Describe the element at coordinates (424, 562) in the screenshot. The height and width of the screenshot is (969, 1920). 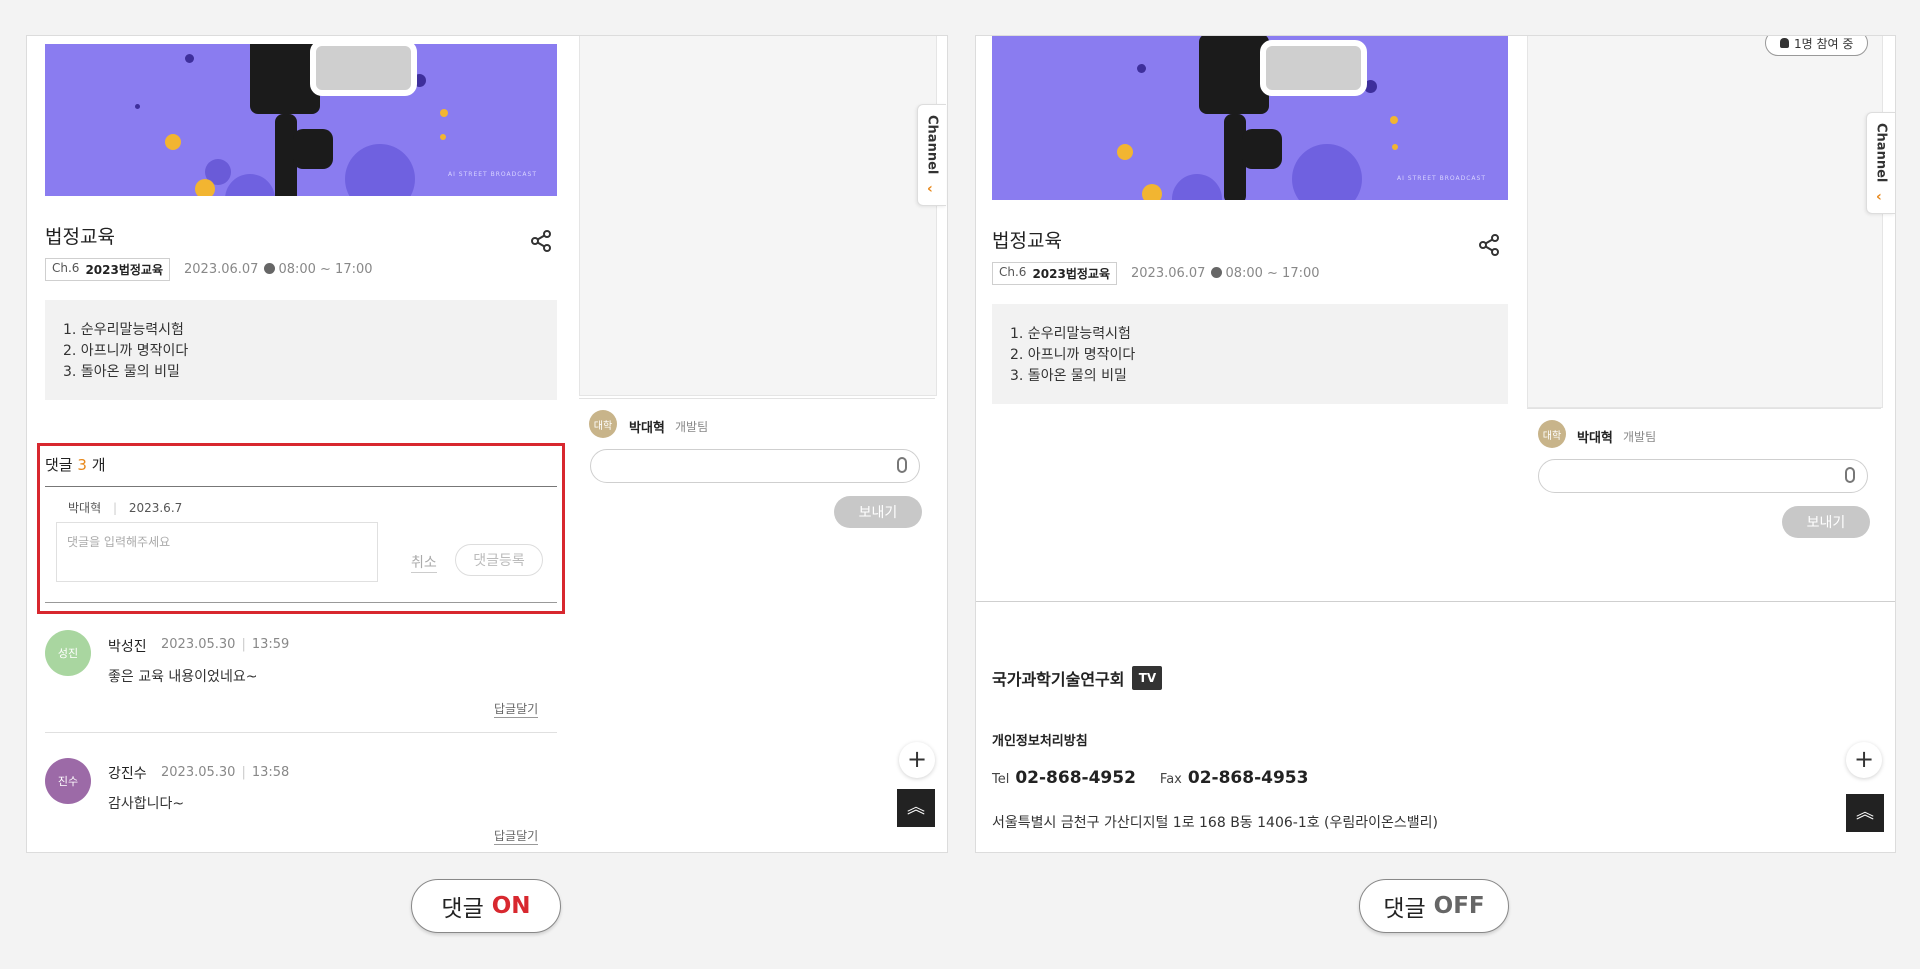
I see `cancel-button: 취소` at that location.